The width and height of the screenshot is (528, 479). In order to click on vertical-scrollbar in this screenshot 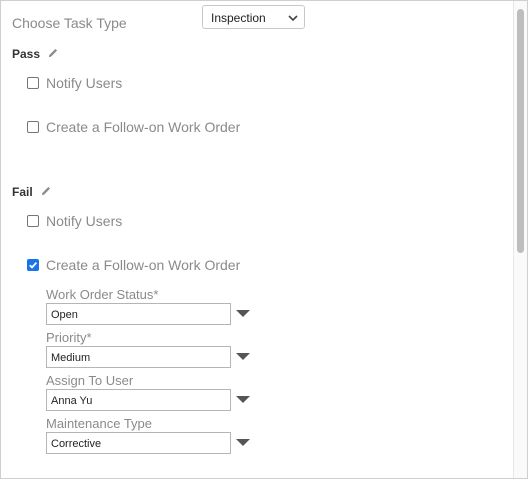, I will do `click(520, 239)`.